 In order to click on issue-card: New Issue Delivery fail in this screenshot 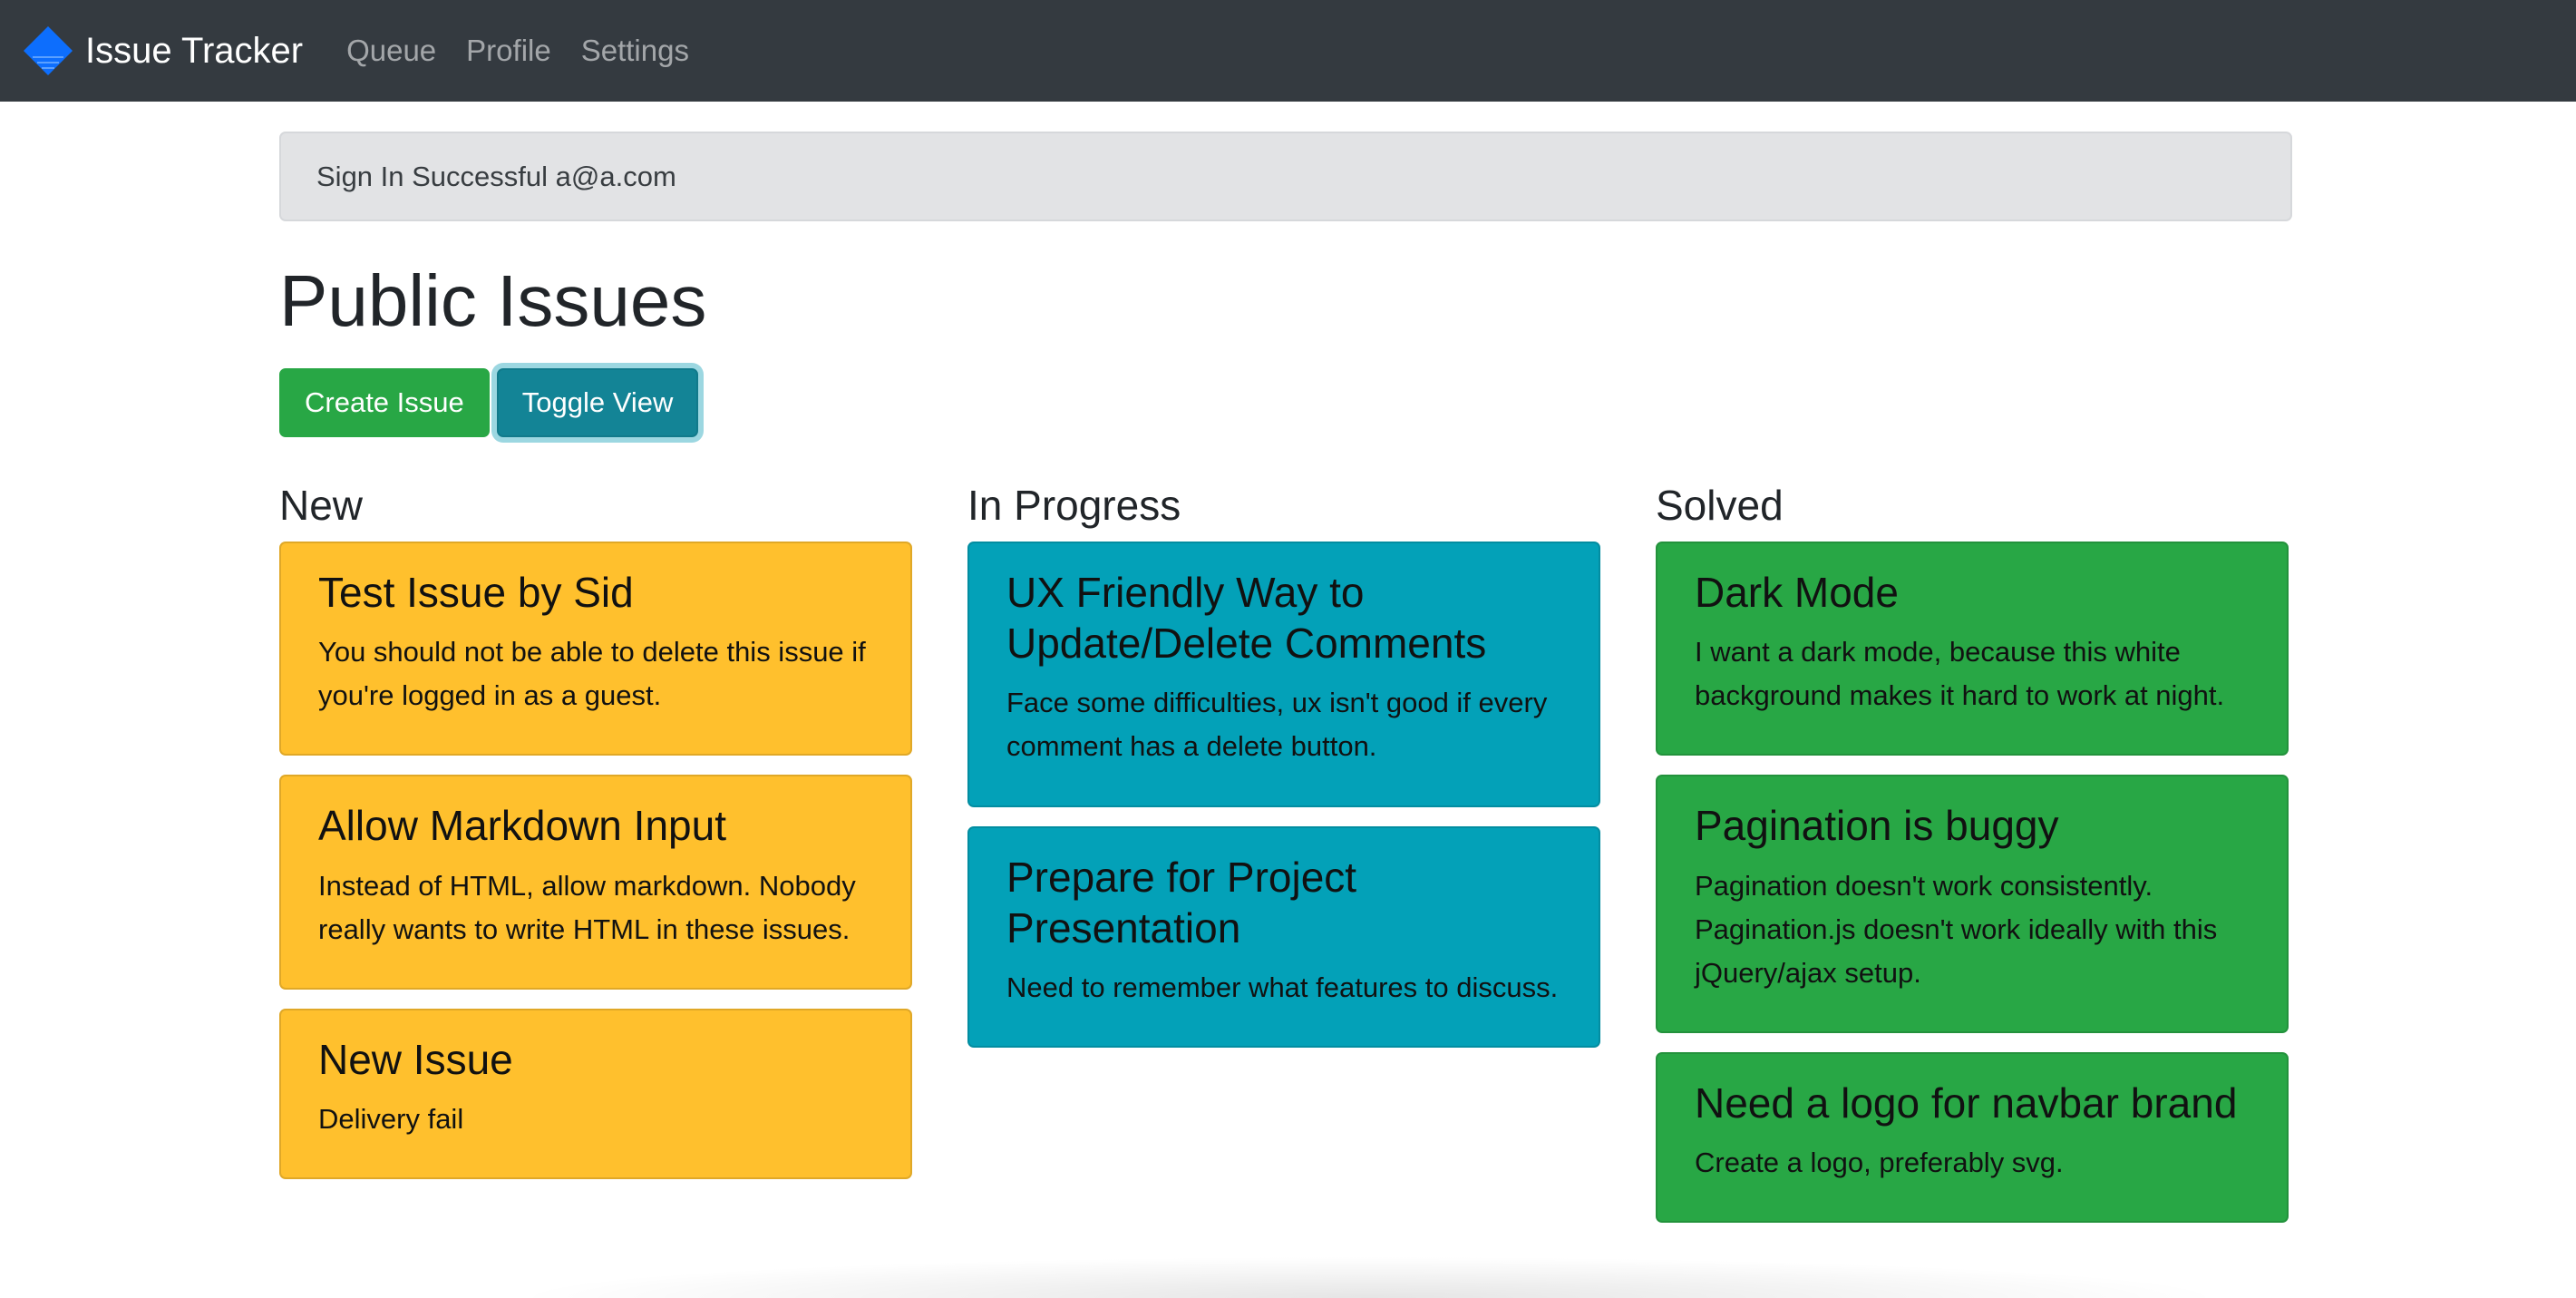, I will do `click(595, 1093)`.